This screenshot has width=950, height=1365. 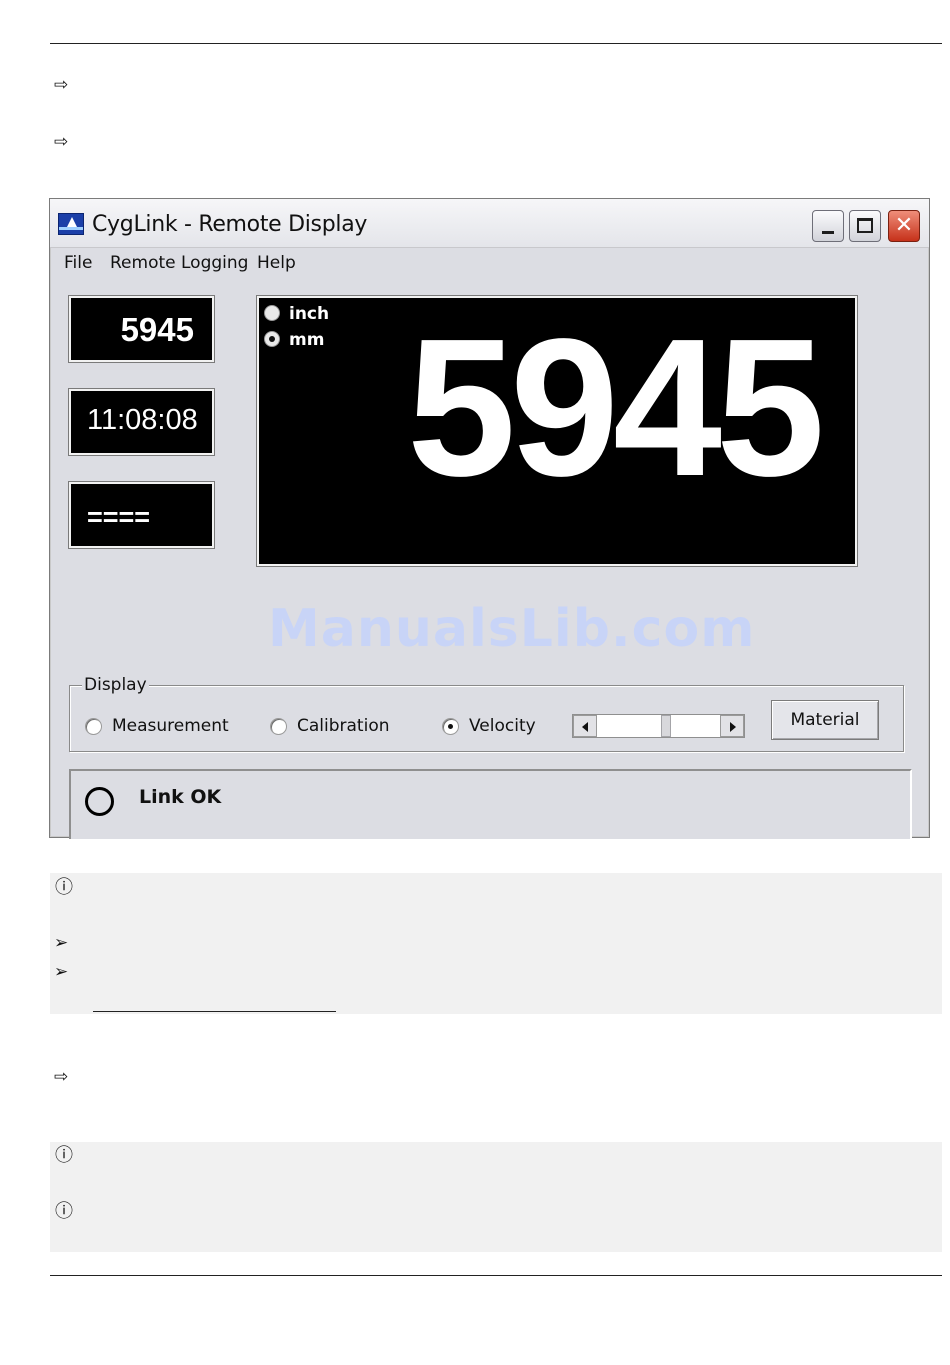 I want to click on clock-value: 11:08:08, so click(x=142, y=420).